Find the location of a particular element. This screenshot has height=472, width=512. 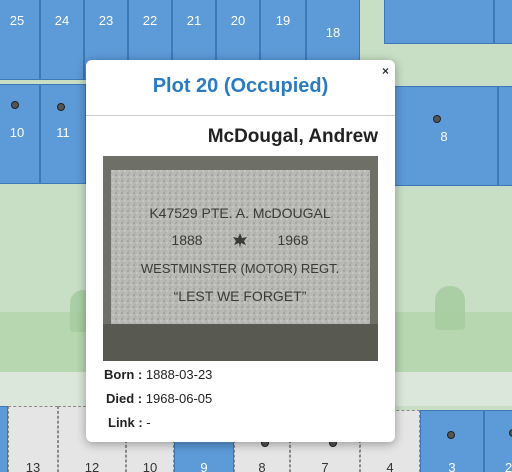

plot-8: 8 is located at coordinates (446, 136).